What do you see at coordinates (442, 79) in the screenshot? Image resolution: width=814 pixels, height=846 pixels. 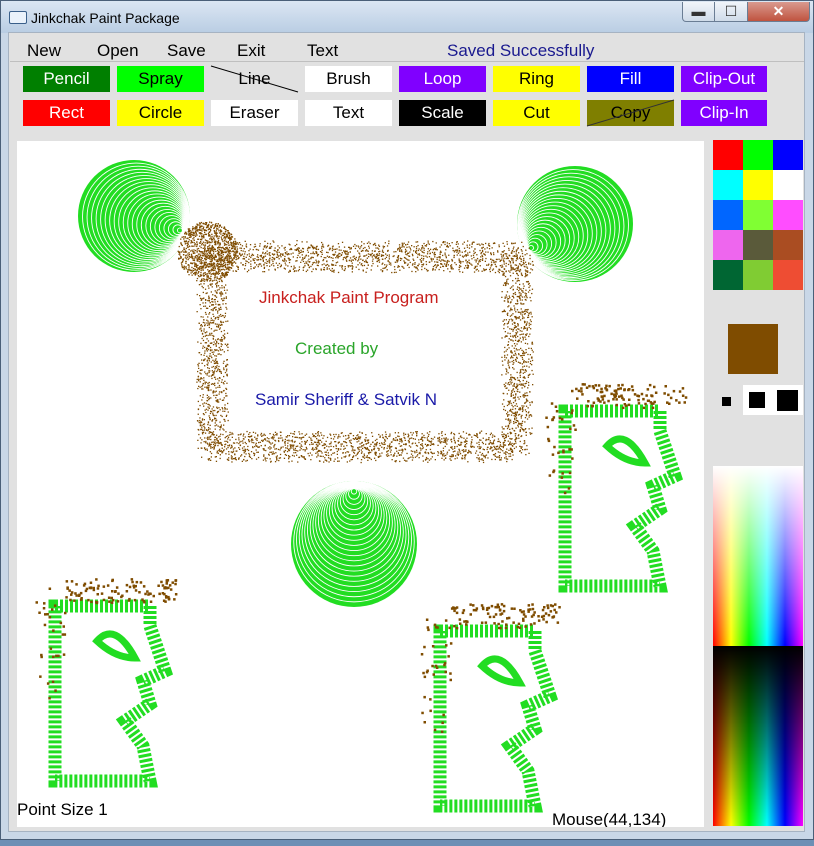 I see `tool-loop-button: Loop` at bounding box center [442, 79].